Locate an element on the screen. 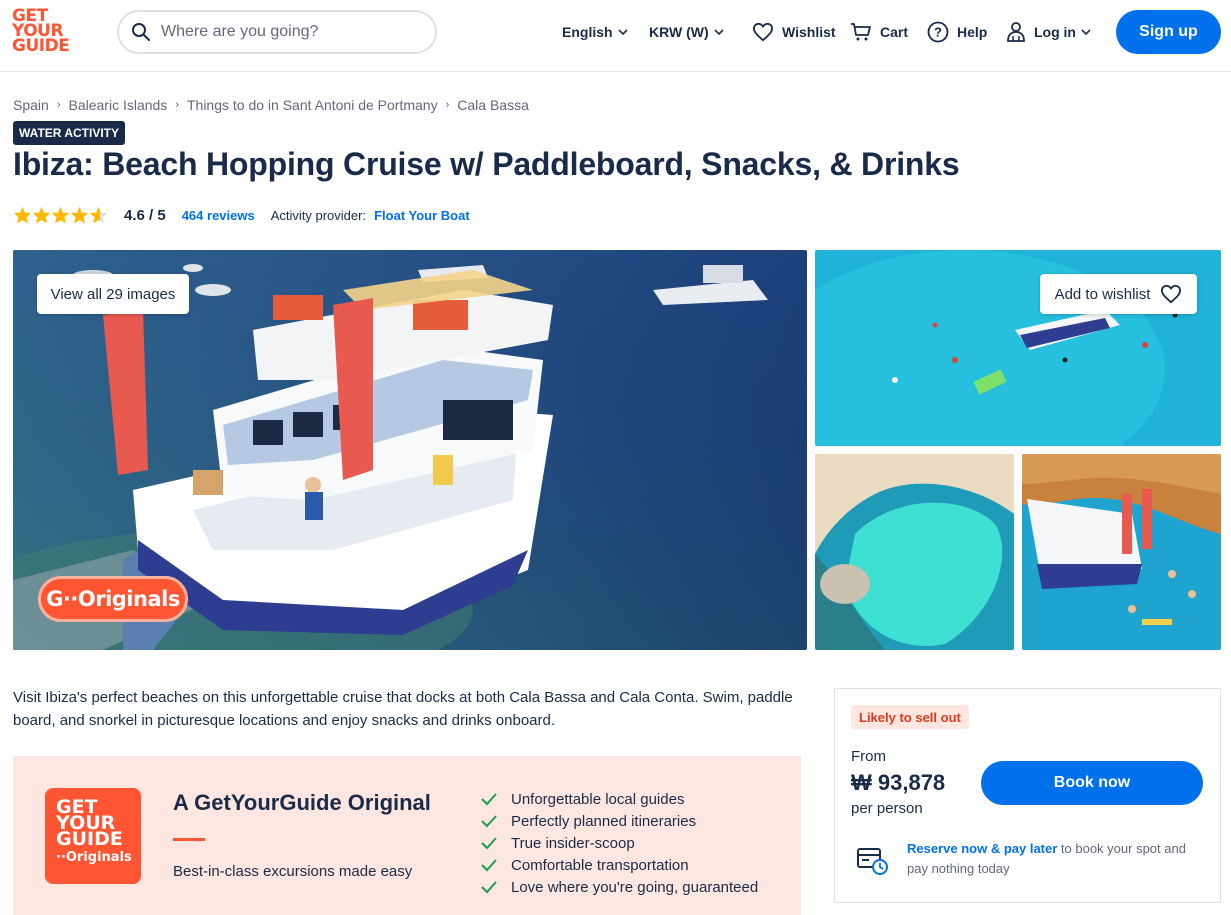 Image resolution: width=1231 pixels, height=915 pixels. search-input is located at coordinates (291, 32).